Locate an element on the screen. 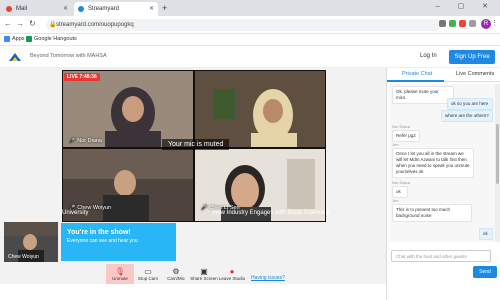 The image size is (500, 300). chat-input: Chat with the host and other guests is located at coordinates (441, 256).